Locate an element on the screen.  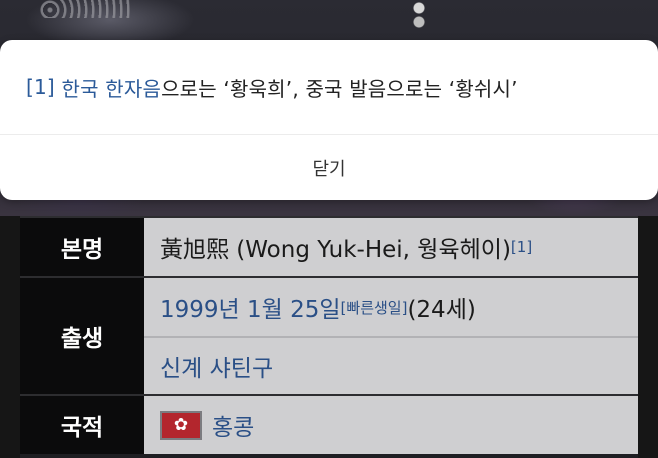
reference-marker: [1] is located at coordinates (40, 87).